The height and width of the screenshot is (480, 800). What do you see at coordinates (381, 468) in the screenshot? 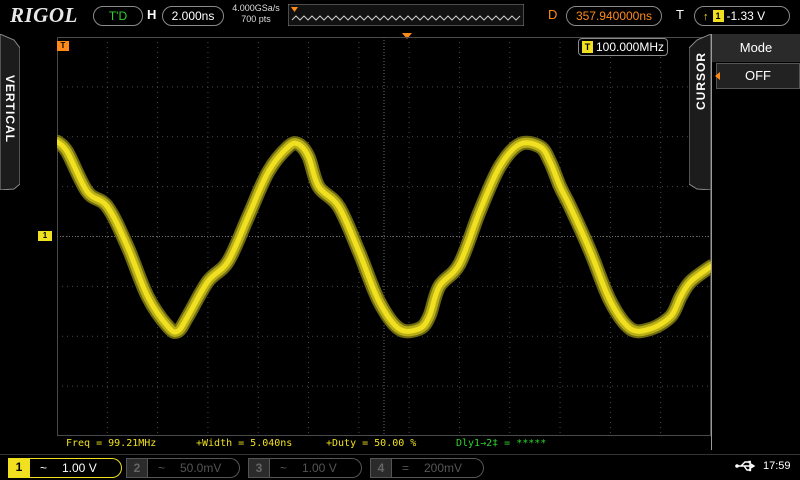
I see `channel-number: 4` at bounding box center [381, 468].